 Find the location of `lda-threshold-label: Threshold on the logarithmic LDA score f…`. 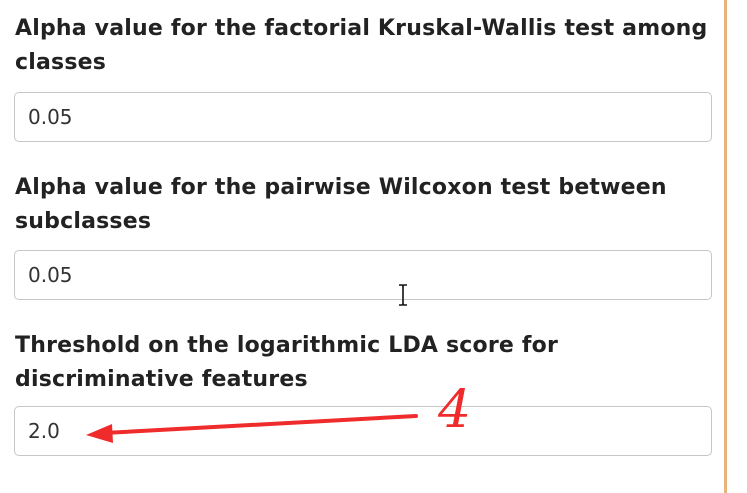

lda-threshold-label: Threshold on the logarithmic LDA score f… is located at coordinates (287, 362).